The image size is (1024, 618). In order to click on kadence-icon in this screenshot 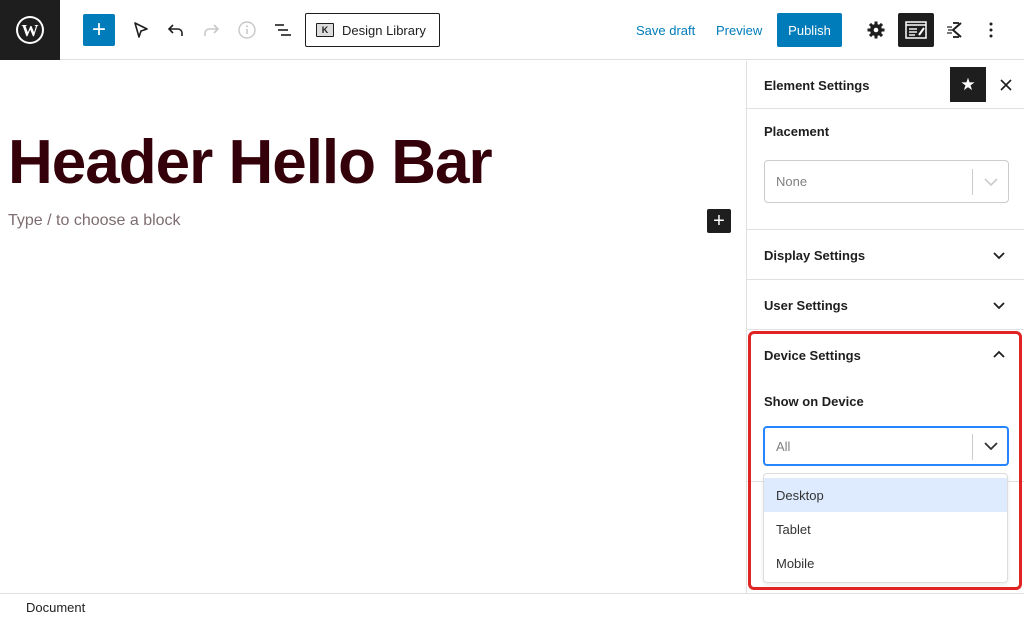, I will do `click(954, 30)`.